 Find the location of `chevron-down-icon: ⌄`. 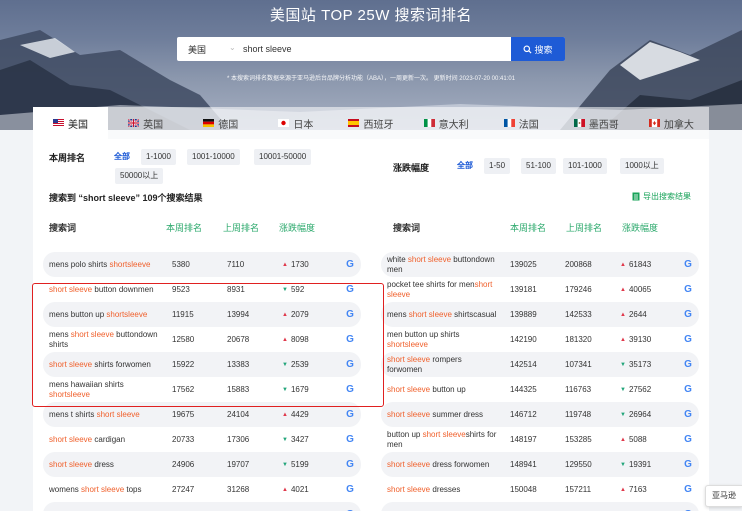

chevron-down-icon: ⌄ is located at coordinates (234, 47).